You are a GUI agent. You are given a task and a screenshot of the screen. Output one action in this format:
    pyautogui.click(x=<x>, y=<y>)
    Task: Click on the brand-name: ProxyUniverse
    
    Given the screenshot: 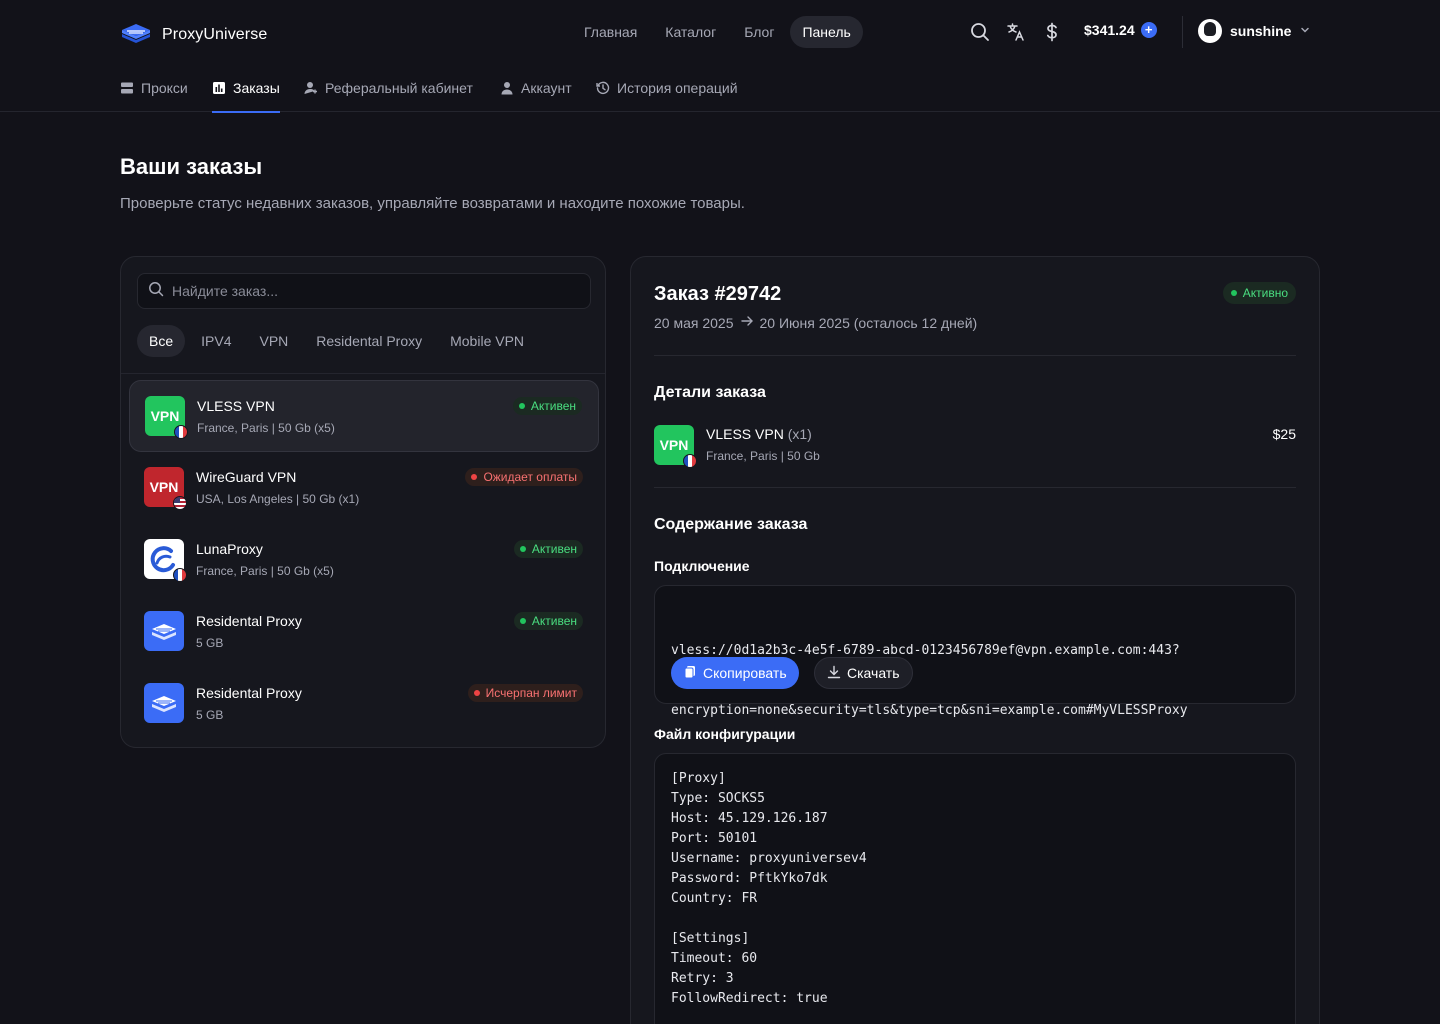 What is the action you would take?
    pyautogui.click(x=215, y=34)
    